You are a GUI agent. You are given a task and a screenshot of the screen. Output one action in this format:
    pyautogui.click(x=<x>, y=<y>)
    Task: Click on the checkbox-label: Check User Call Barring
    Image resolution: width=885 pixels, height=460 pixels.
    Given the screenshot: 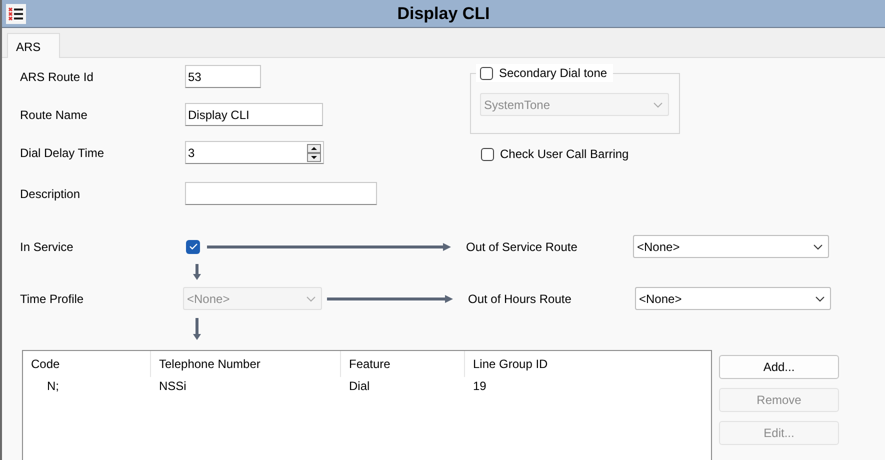 What is the action you would take?
    pyautogui.click(x=564, y=154)
    